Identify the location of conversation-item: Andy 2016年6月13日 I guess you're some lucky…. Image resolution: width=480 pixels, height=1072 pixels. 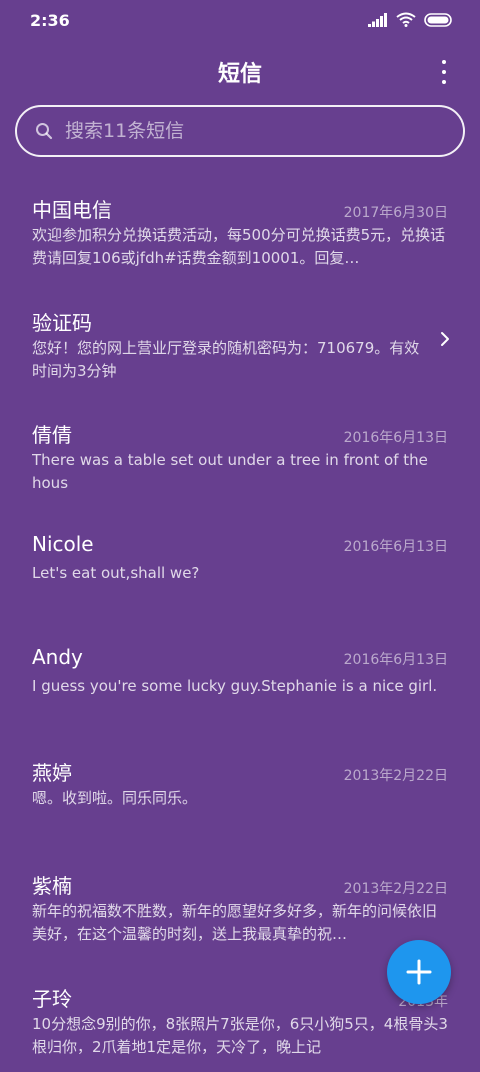
(240, 677).